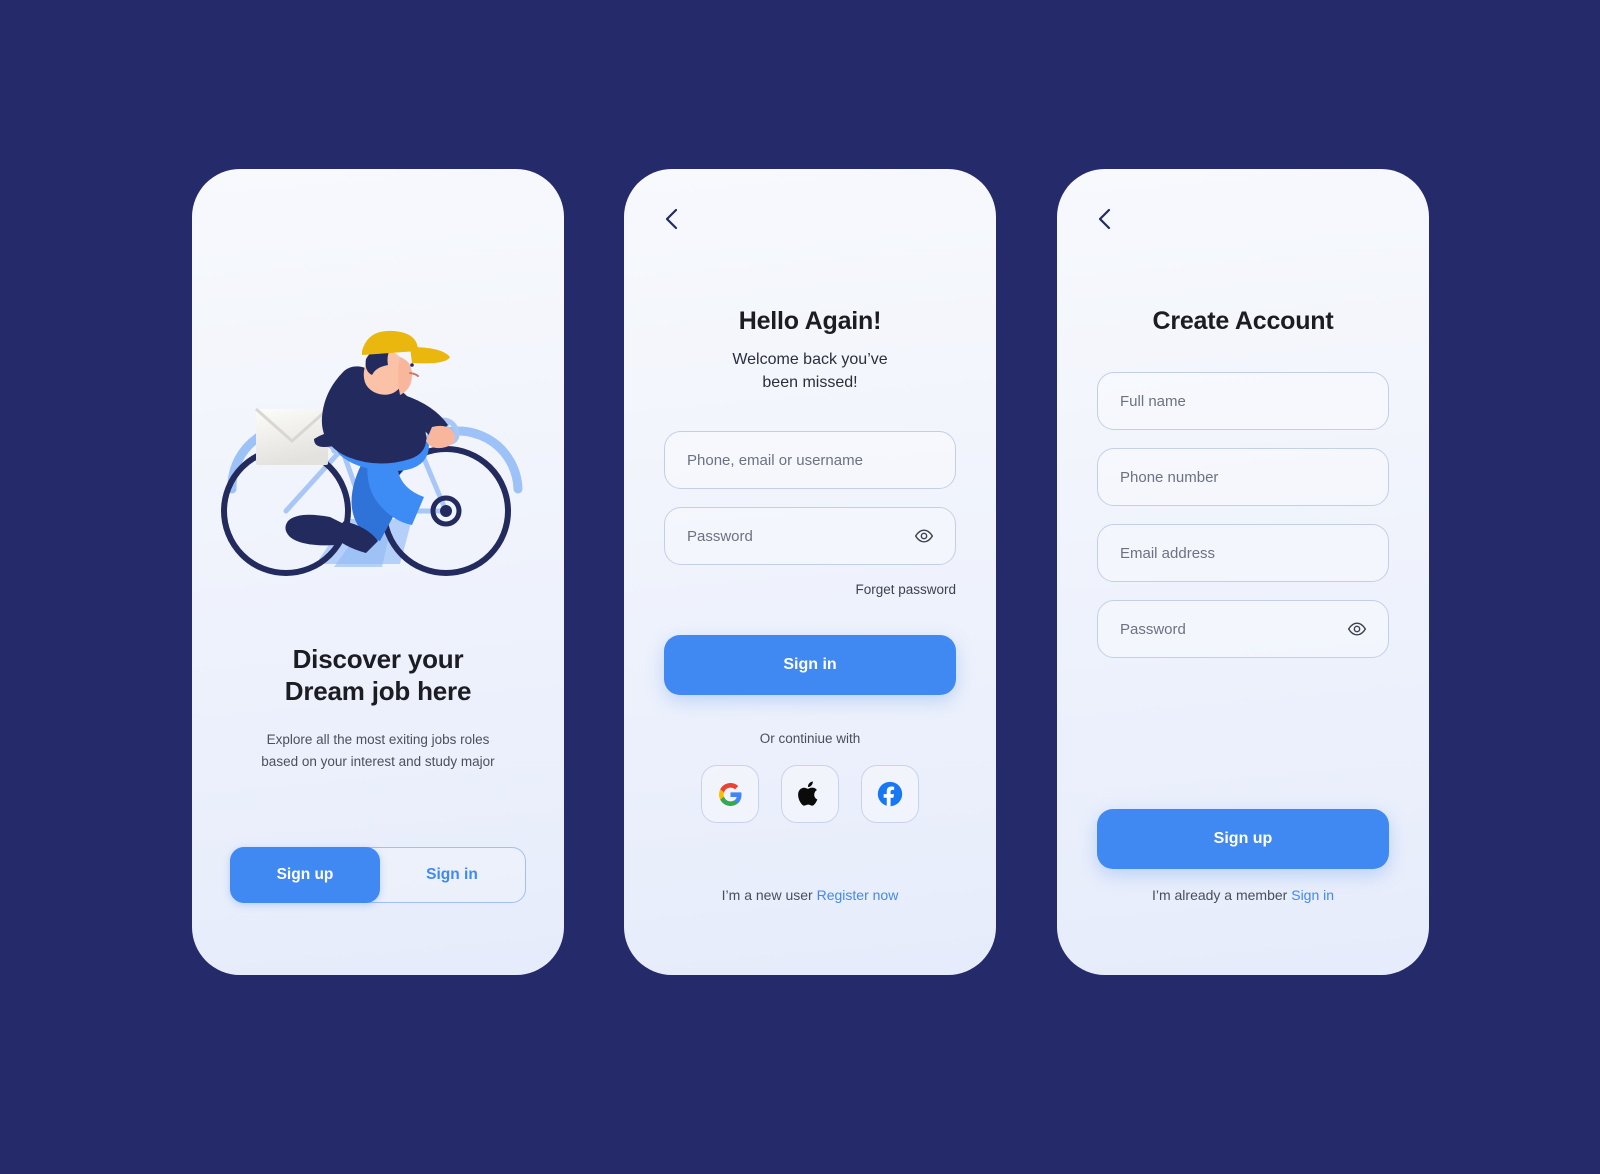  I want to click on full-name-input: Full name, so click(1243, 401).